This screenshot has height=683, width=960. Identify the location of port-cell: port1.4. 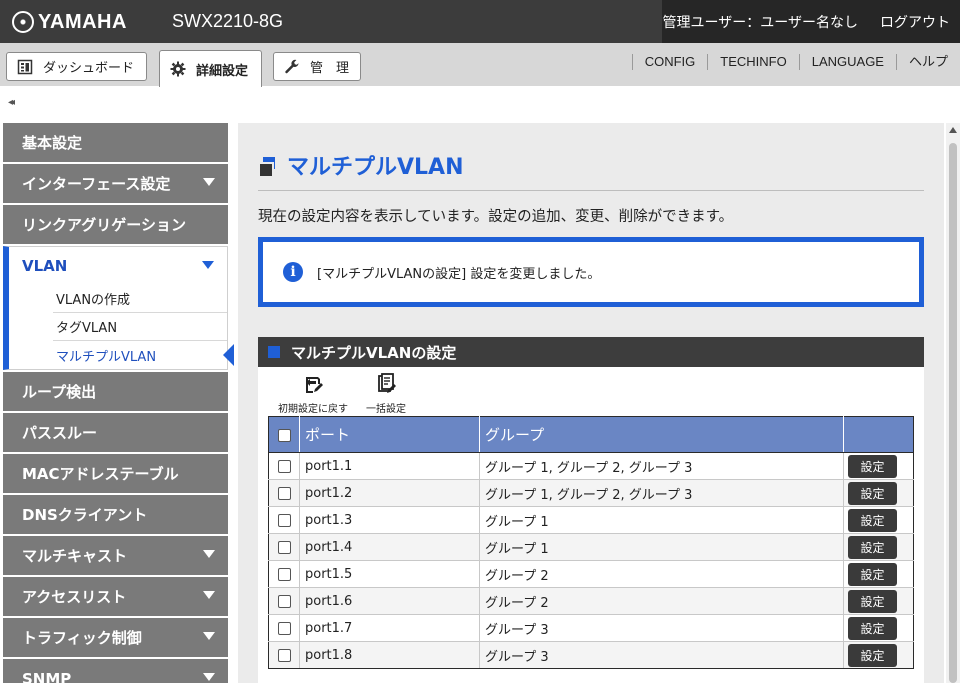
(389, 547).